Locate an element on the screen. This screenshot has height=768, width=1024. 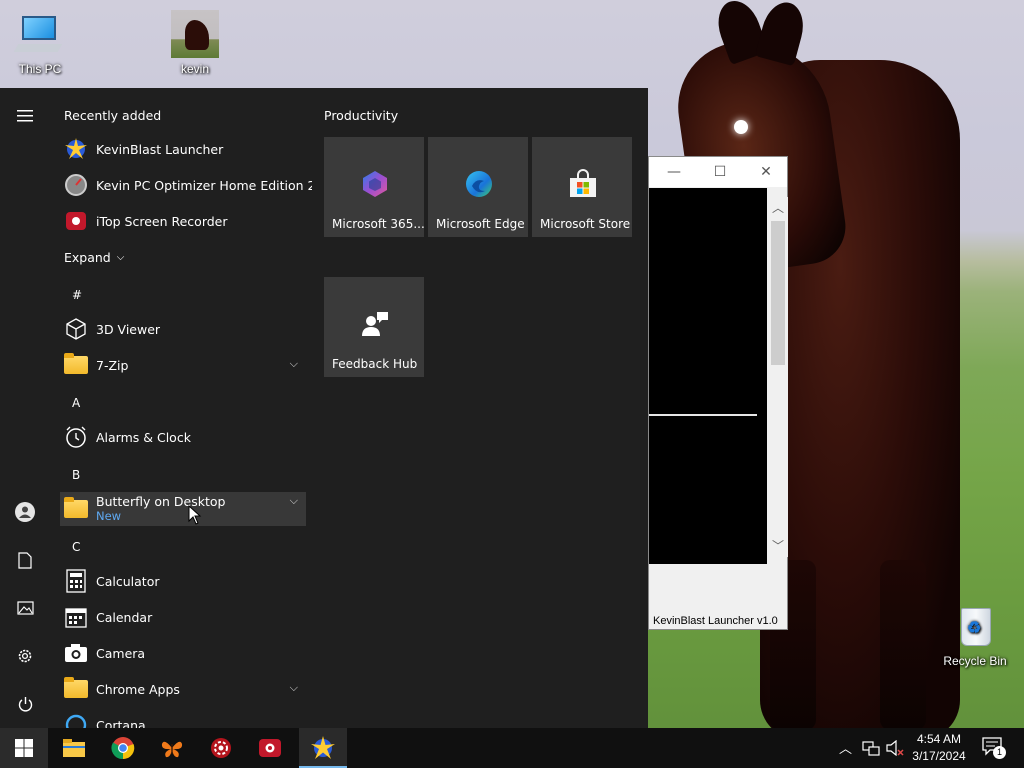
mouse-cursor-icon is located at coordinates (195, 515).